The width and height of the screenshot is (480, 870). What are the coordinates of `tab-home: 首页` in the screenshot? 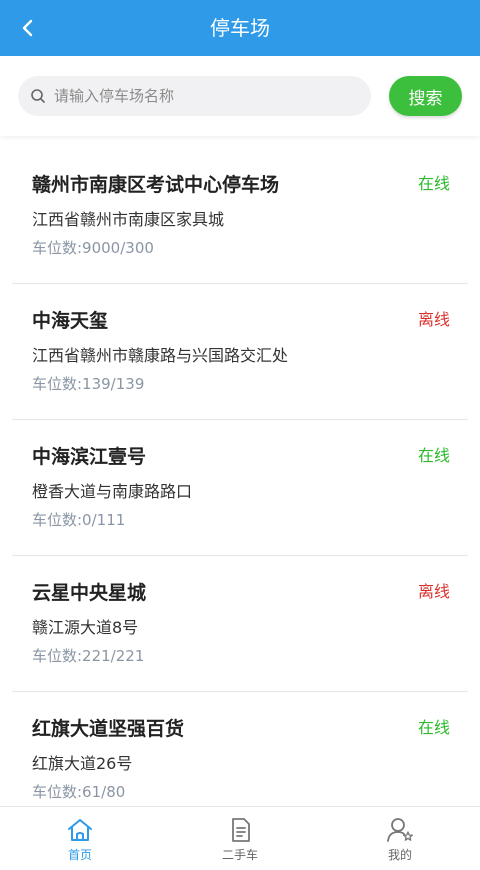 It's located at (80, 838).